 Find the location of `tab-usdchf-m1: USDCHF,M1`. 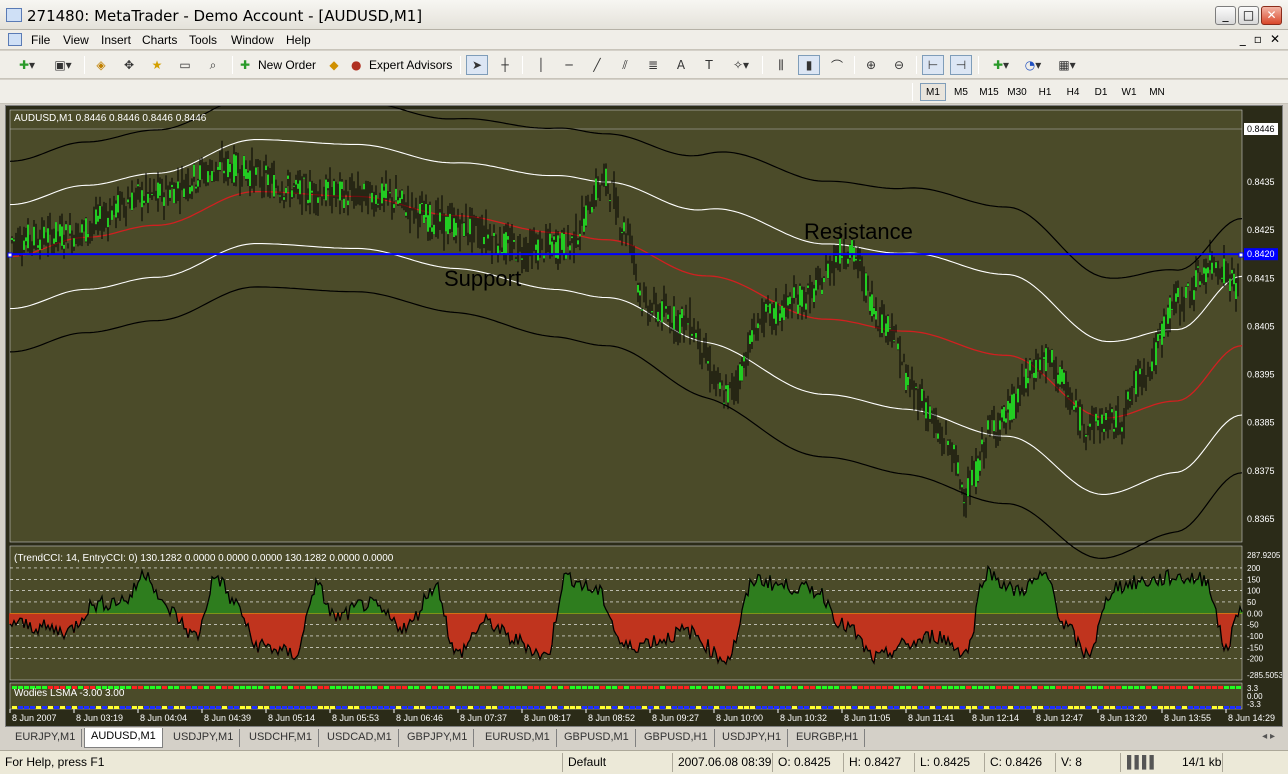

tab-usdchf-m1: USDCHF,M1 is located at coordinates (281, 738).